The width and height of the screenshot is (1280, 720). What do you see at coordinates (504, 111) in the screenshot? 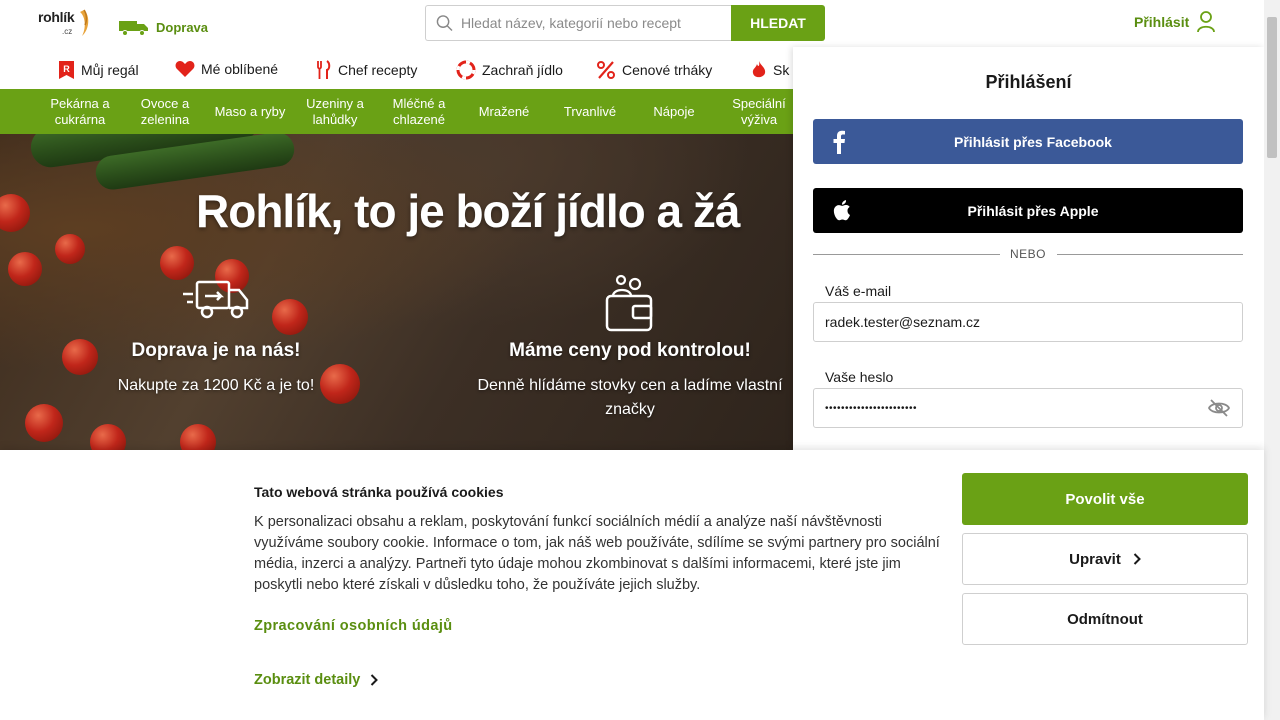
I see `category-item: Mražené` at bounding box center [504, 111].